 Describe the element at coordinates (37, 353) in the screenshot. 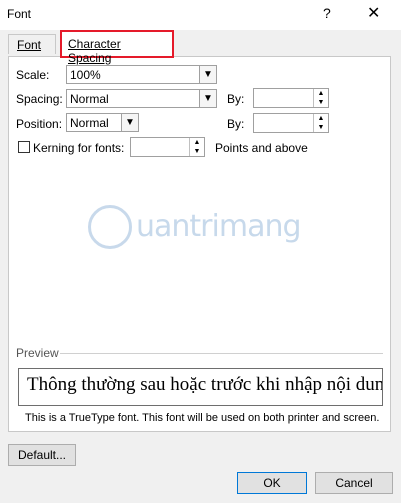

I see `preview-label: Preview` at that location.